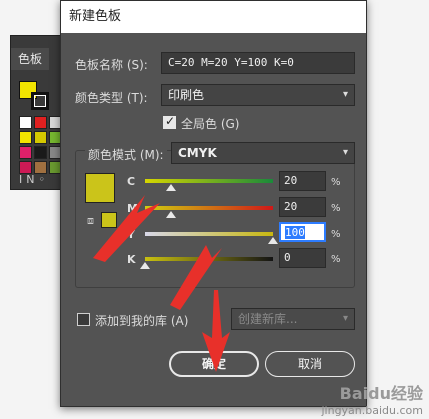 This screenshot has width=429, height=419. I want to click on slider-label-k: K, so click(131, 259).